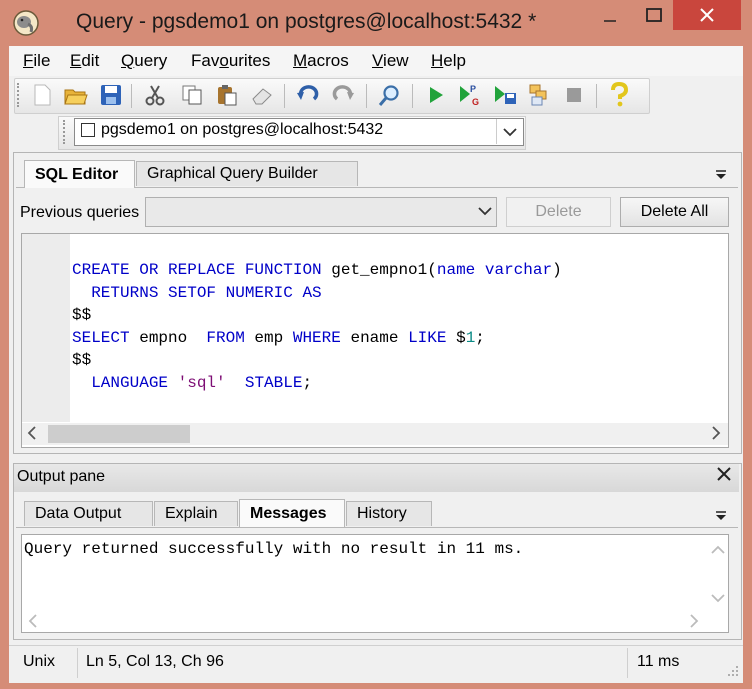  I want to click on chevron-down-icon, so click(509, 131).